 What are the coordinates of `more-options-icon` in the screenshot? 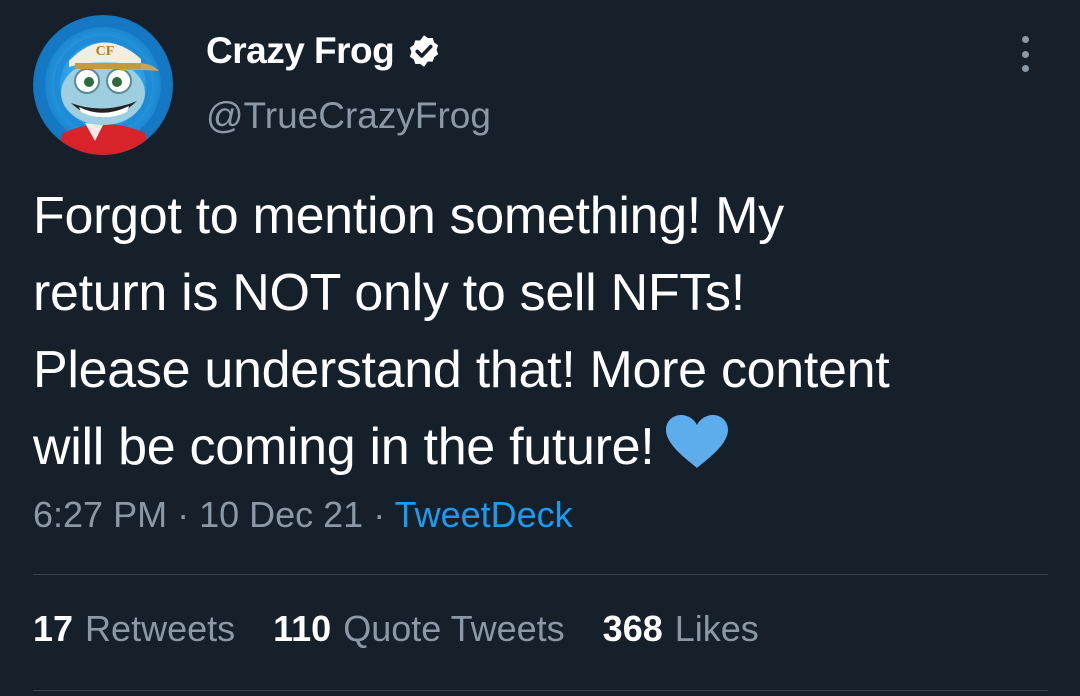 It's located at (1025, 54).